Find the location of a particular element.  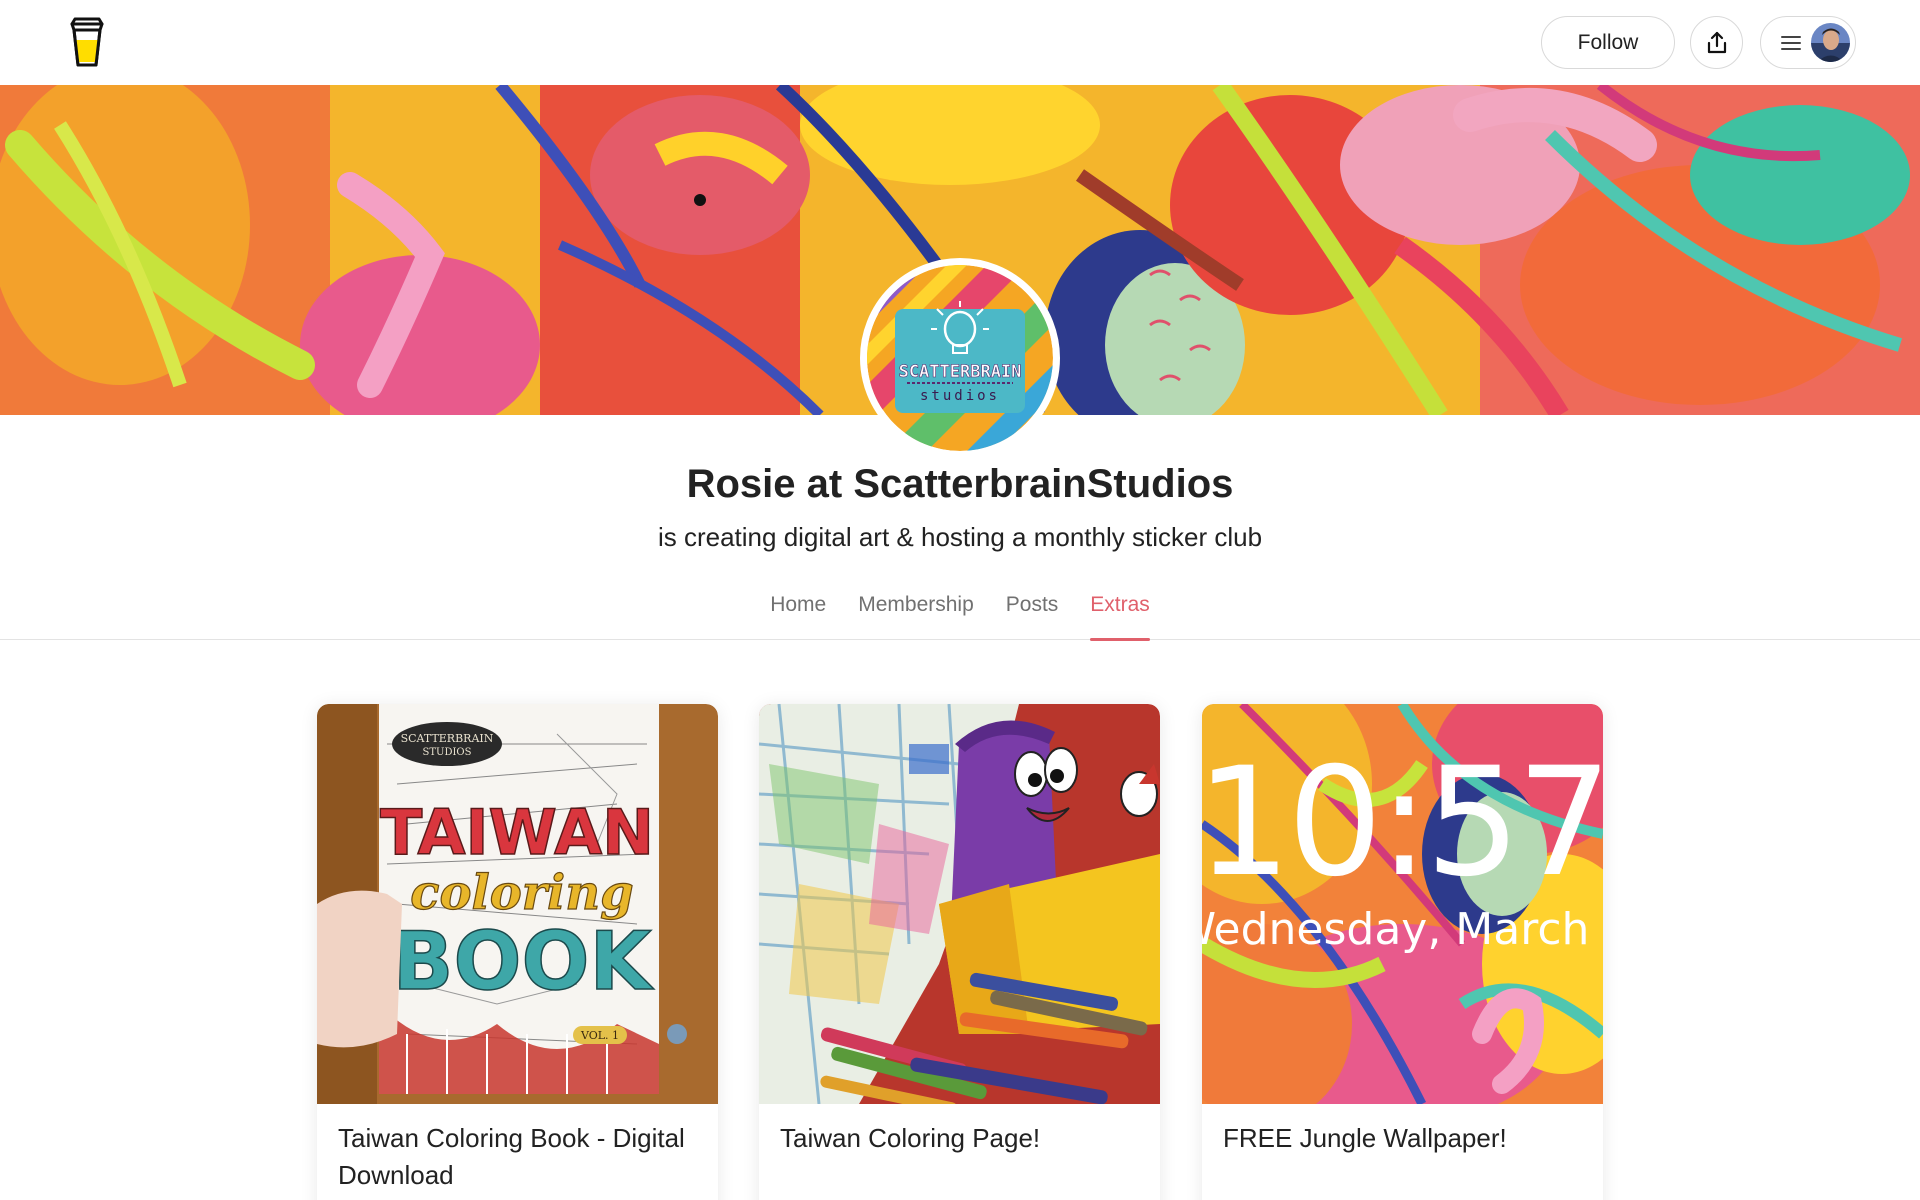

card-title: Taiwan Coloring Book - Digital Download is located at coordinates (517, 1149).